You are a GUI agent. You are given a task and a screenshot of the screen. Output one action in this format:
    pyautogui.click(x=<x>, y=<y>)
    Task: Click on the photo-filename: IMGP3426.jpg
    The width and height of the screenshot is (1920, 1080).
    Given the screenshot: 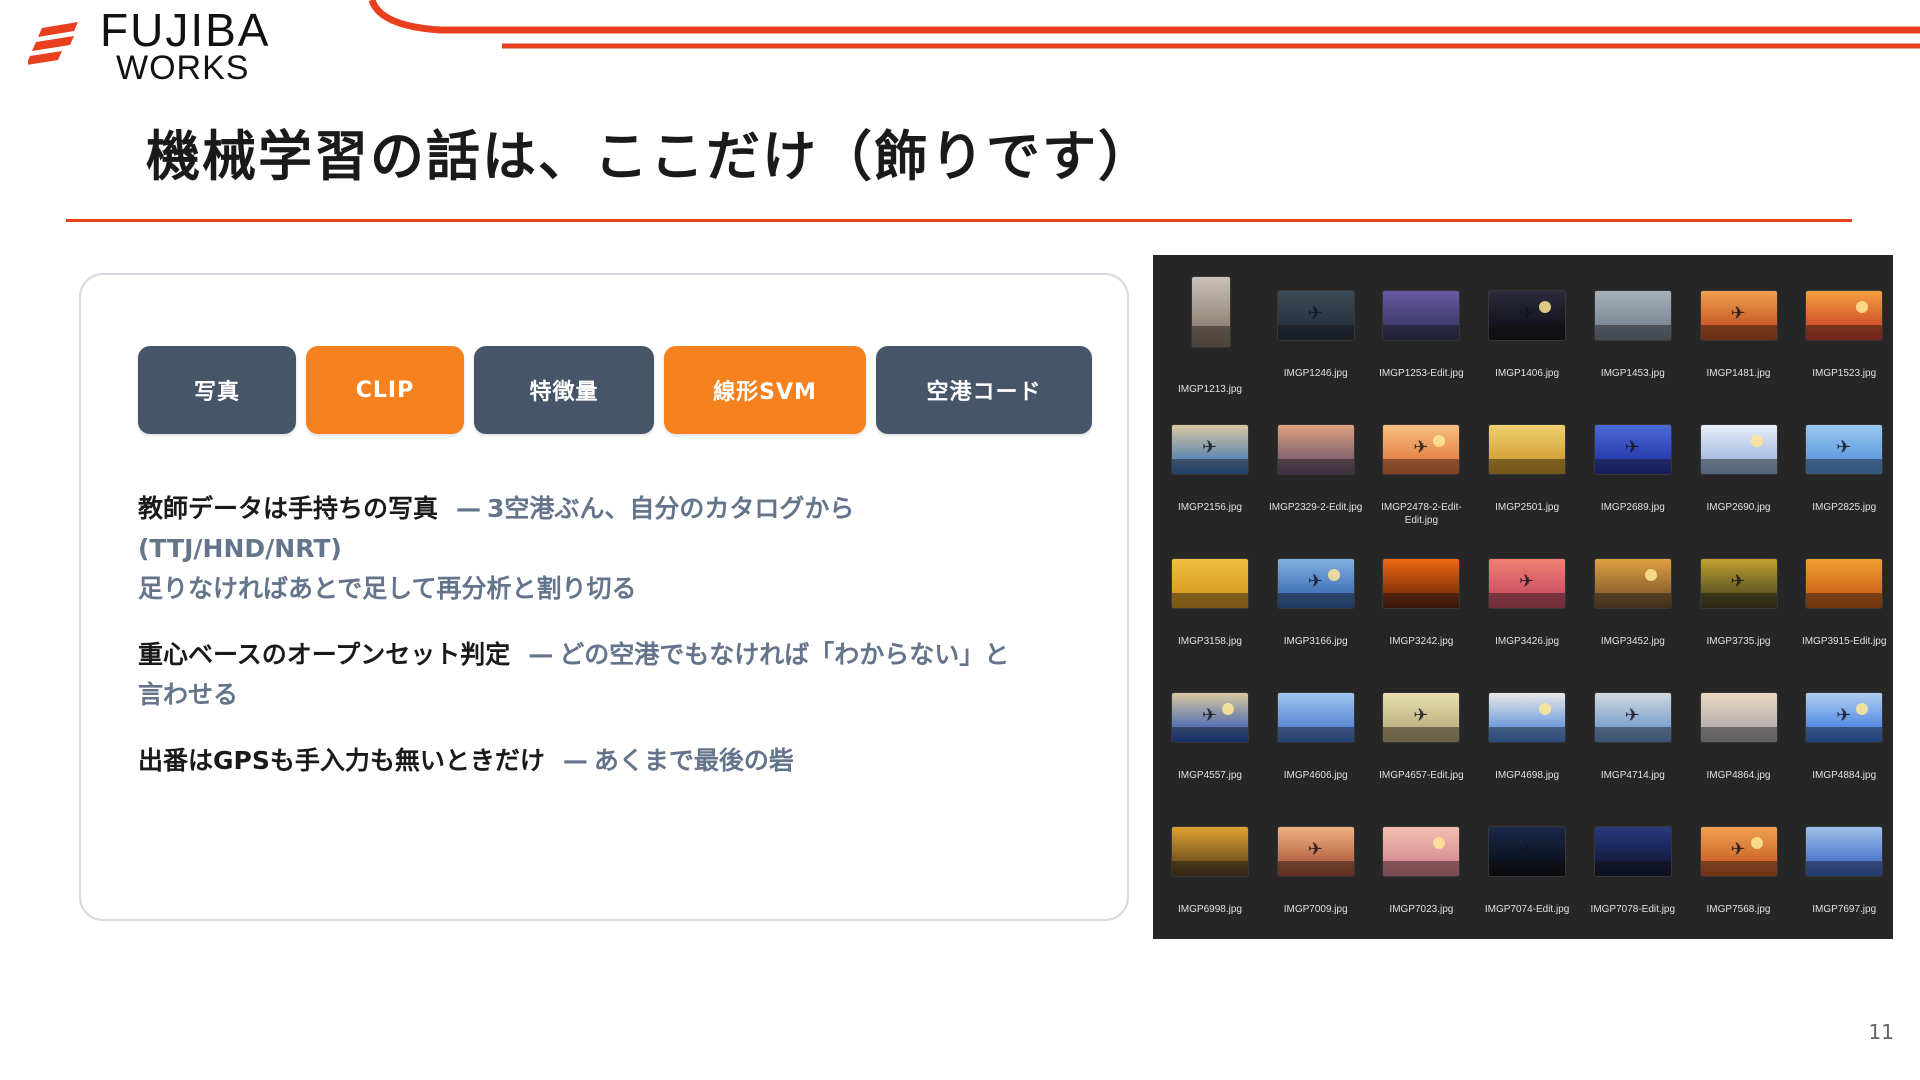 What is the action you would take?
    pyautogui.click(x=1527, y=641)
    